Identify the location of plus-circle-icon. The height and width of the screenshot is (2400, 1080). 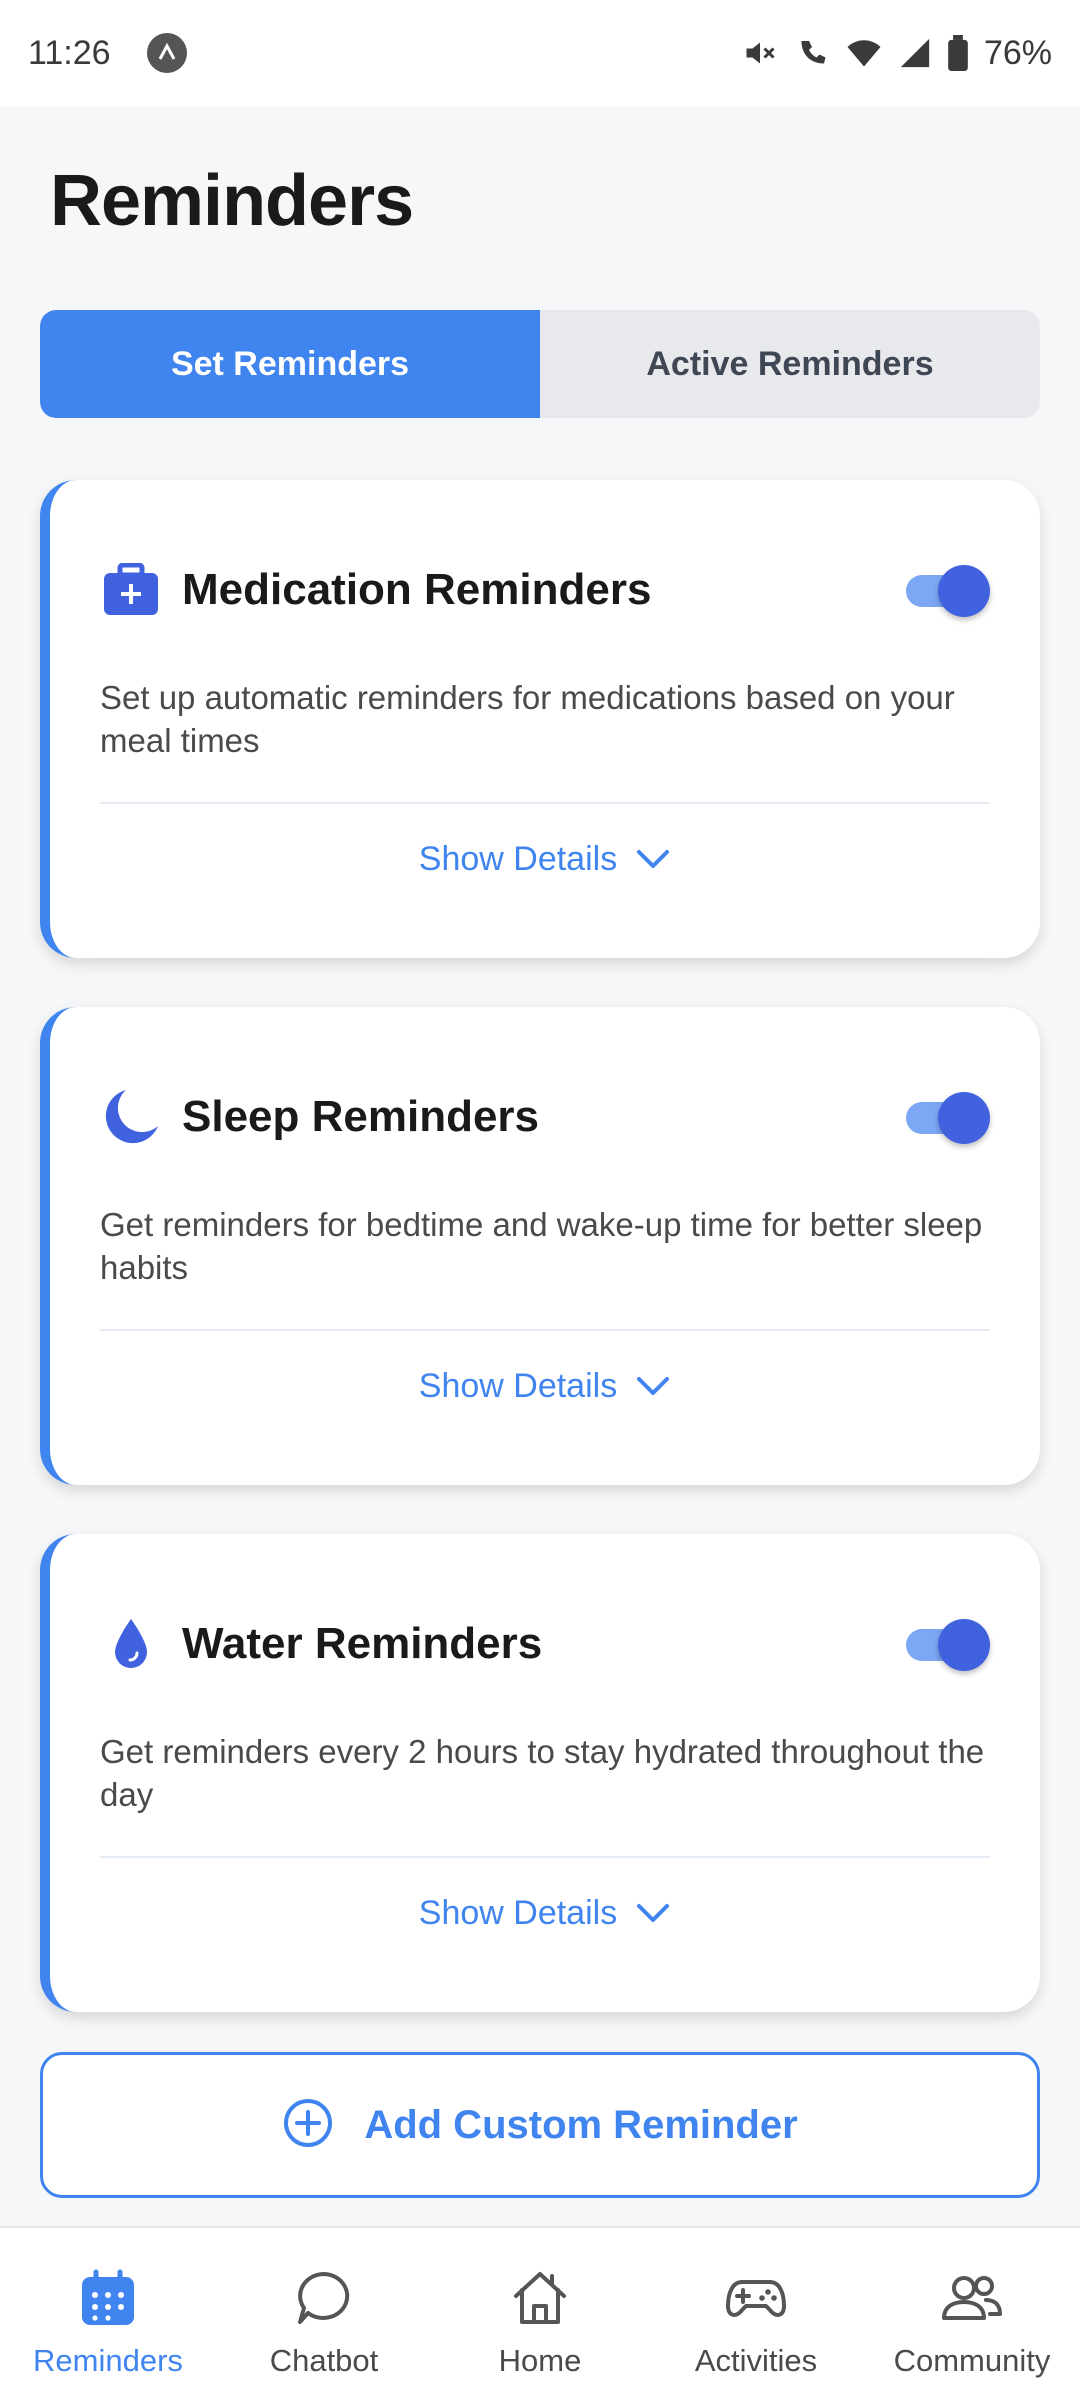
(308, 2125).